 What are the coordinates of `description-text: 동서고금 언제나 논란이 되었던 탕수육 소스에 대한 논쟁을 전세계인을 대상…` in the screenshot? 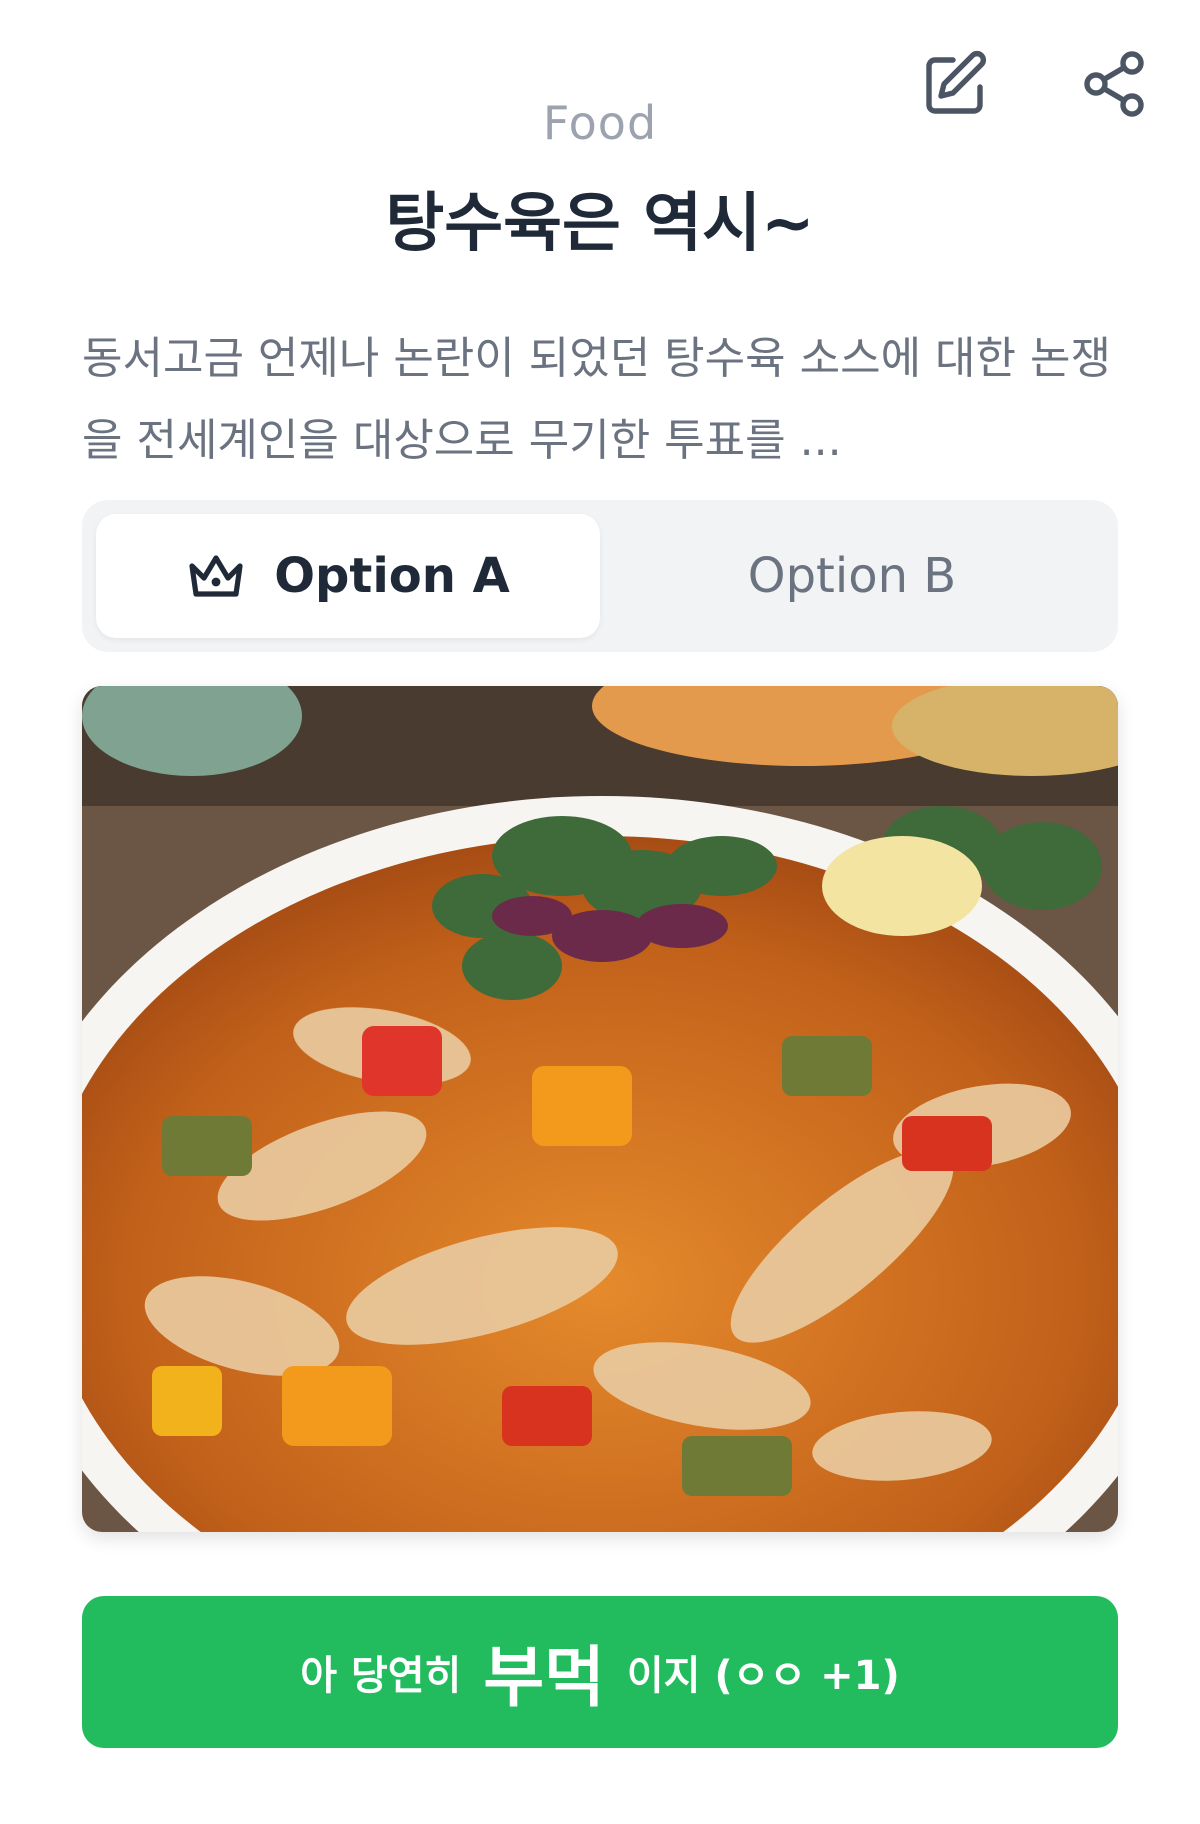 It's located at (596, 399).